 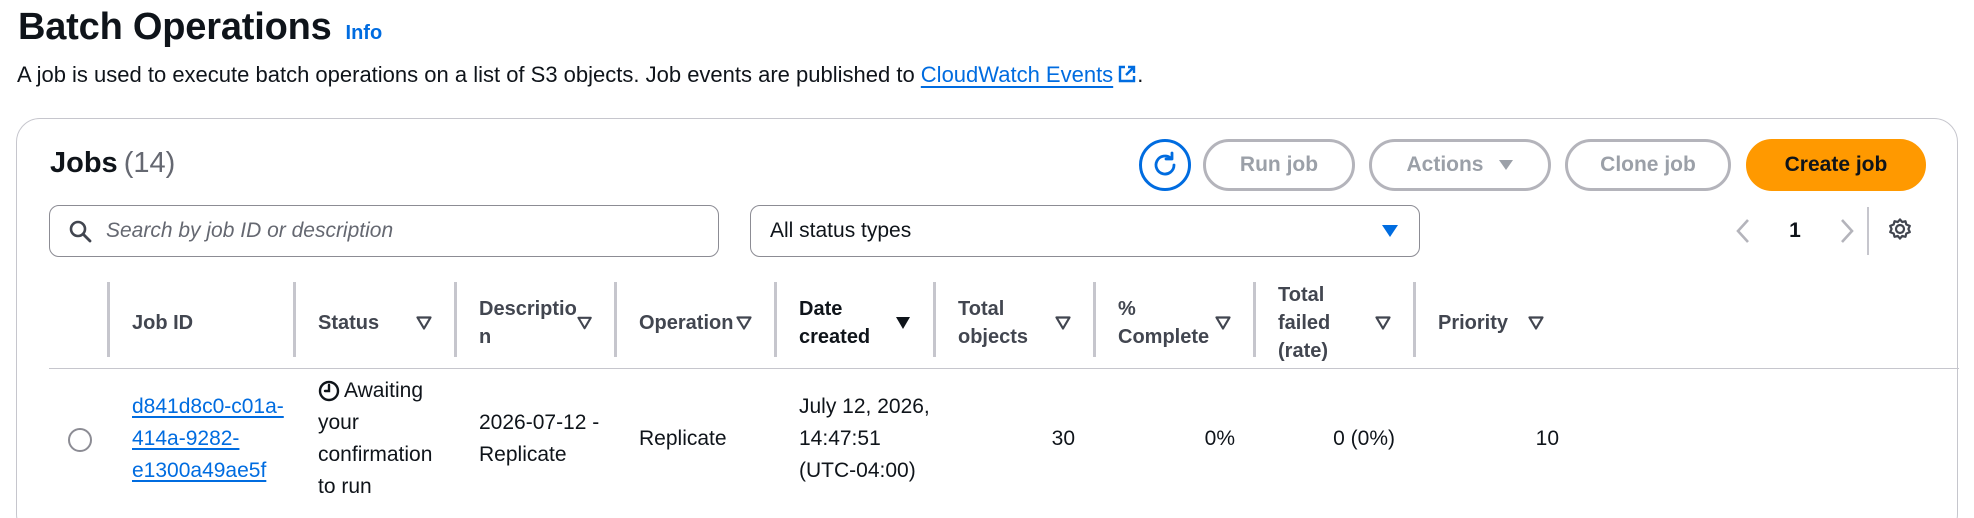 What do you see at coordinates (329, 391) in the screenshot?
I see `clock-icon` at bounding box center [329, 391].